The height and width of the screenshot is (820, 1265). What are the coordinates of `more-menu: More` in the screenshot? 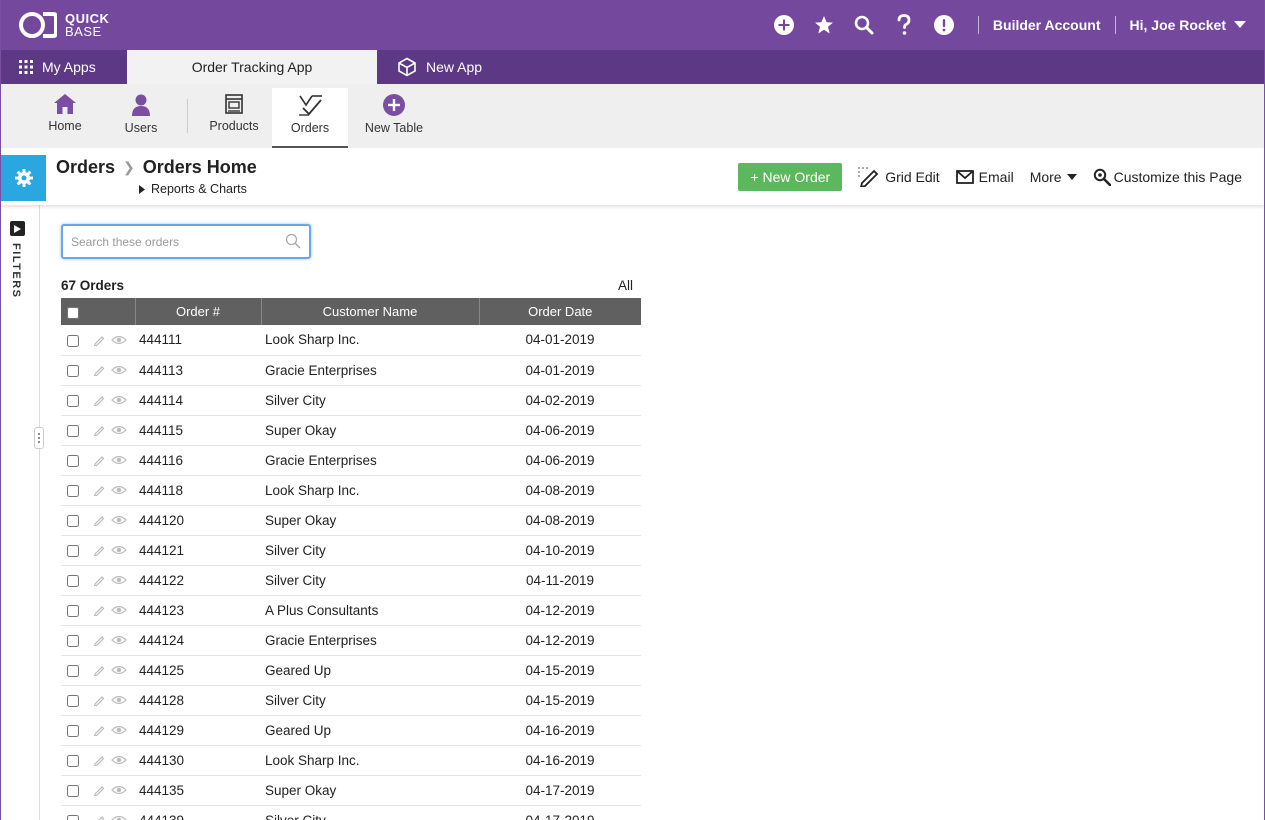 It's located at (1053, 177).